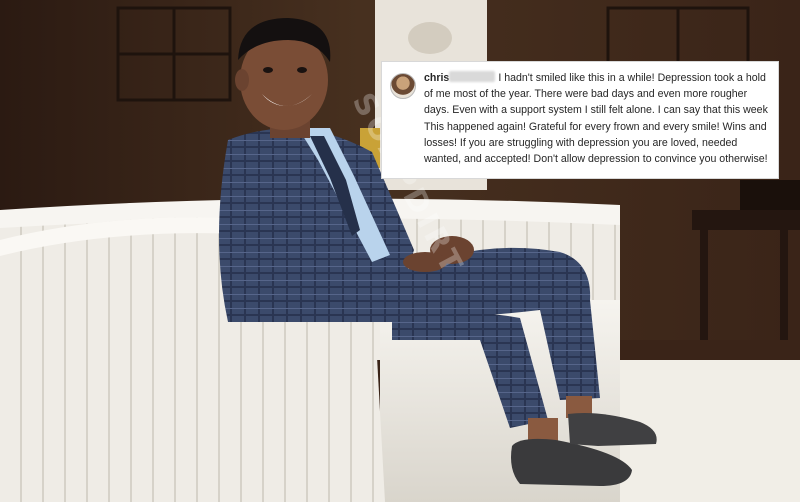  Describe the element at coordinates (770, 195) in the screenshot. I see `chair-back` at that location.